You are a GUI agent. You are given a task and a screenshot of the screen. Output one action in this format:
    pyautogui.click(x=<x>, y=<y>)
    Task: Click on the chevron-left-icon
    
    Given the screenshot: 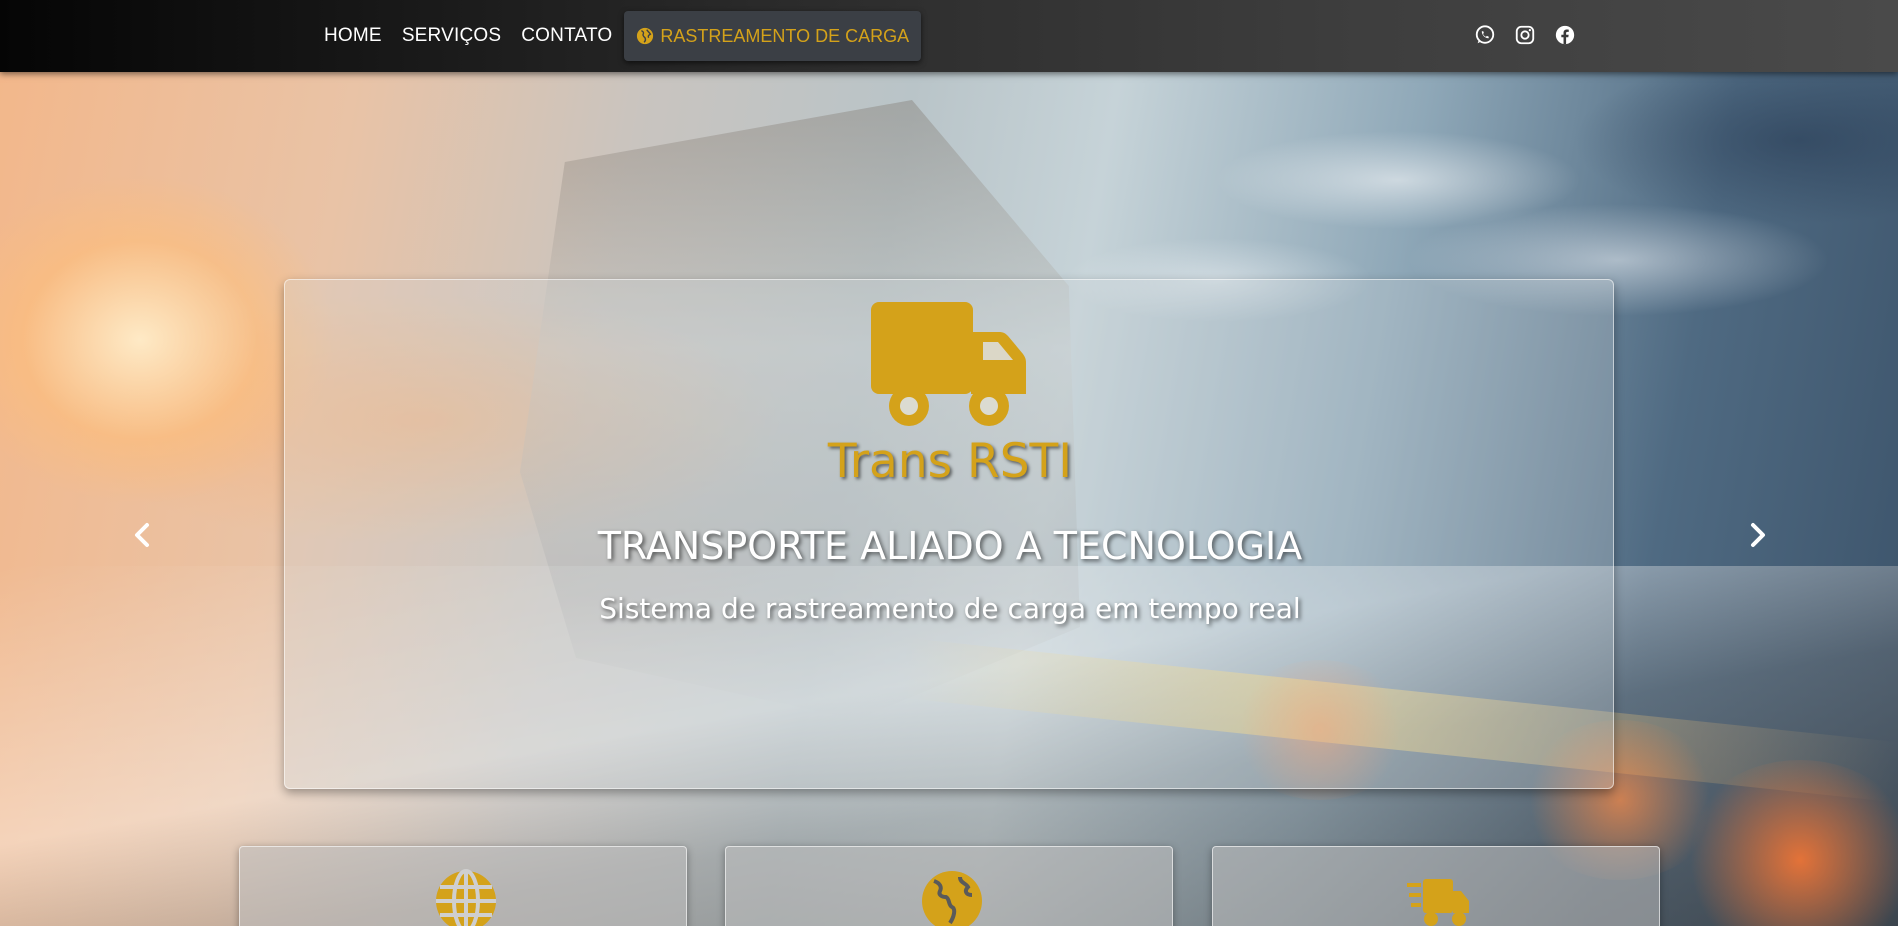 What is the action you would take?
    pyautogui.click(x=143, y=535)
    